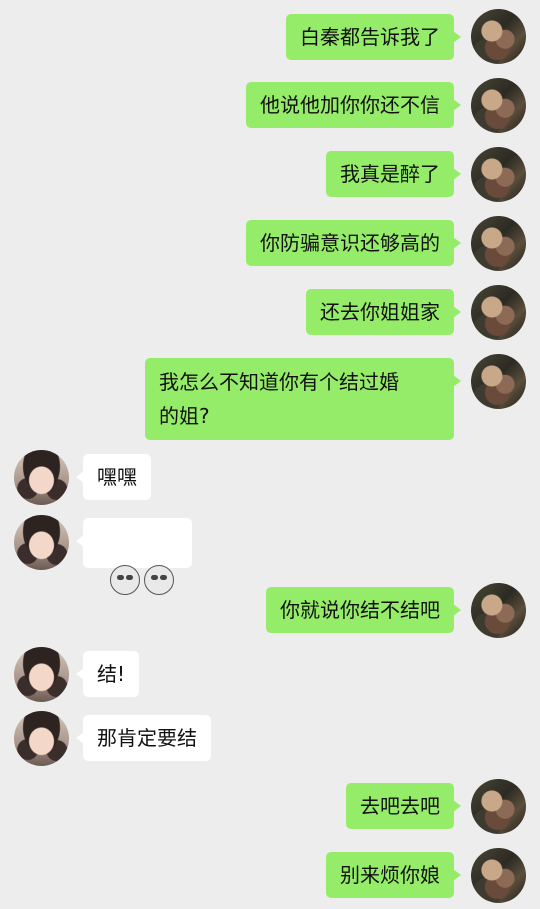 Image resolution: width=540 pixels, height=909 pixels. What do you see at coordinates (393, 174) in the screenshot?
I see `message-bubble-sent: 我真是醉了` at bounding box center [393, 174].